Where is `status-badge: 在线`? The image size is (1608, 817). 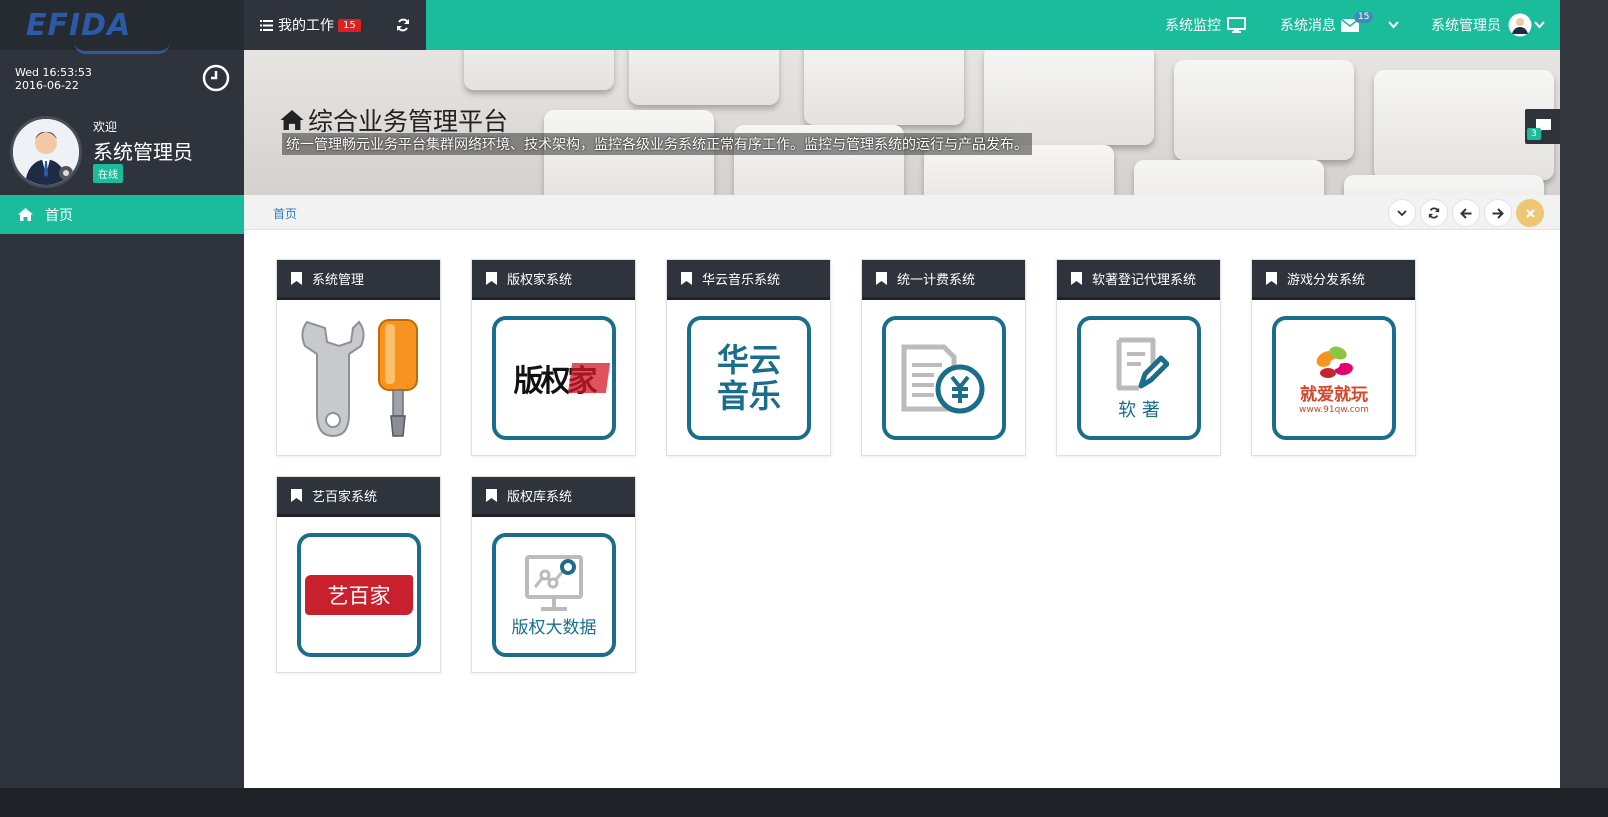
status-badge: 在线 is located at coordinates (108, 173).